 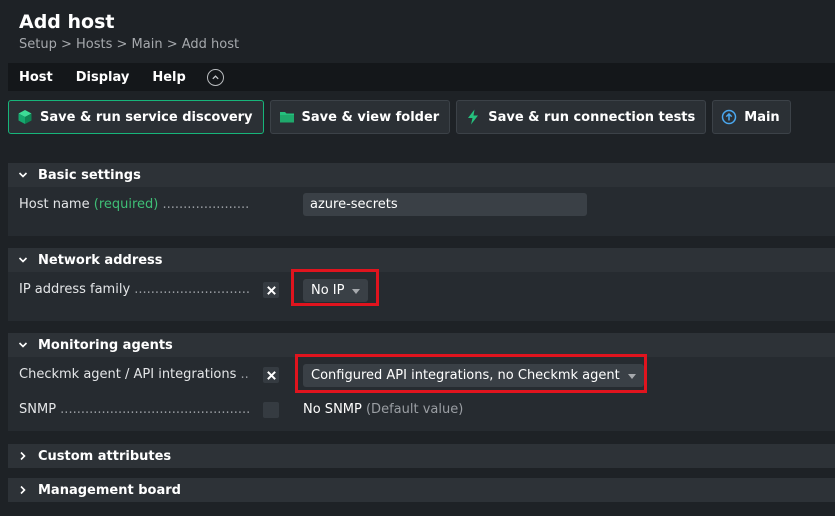 What do you see at coordinates (168, 77) in the screenshot?
I see `menu-help: Help` at bounding box center [168, 77].